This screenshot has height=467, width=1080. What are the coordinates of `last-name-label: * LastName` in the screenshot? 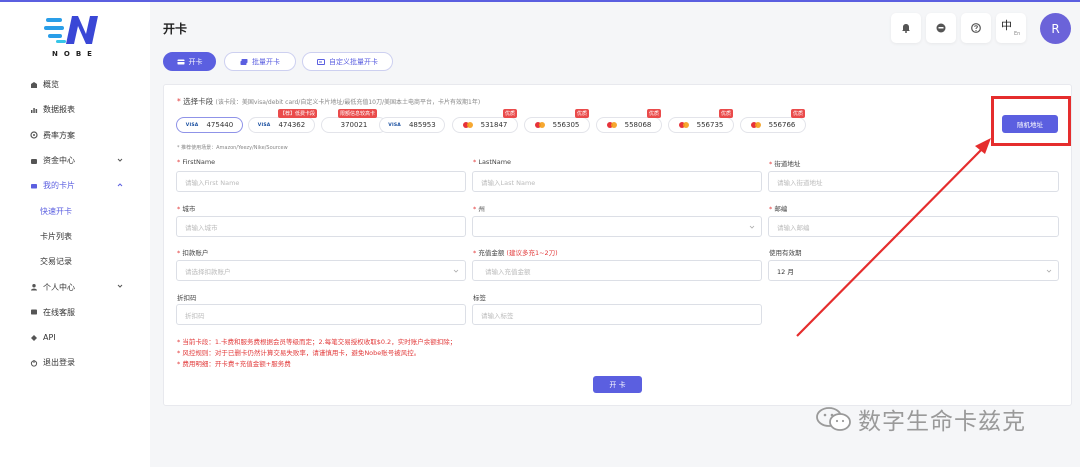 It's located at (492, 162).